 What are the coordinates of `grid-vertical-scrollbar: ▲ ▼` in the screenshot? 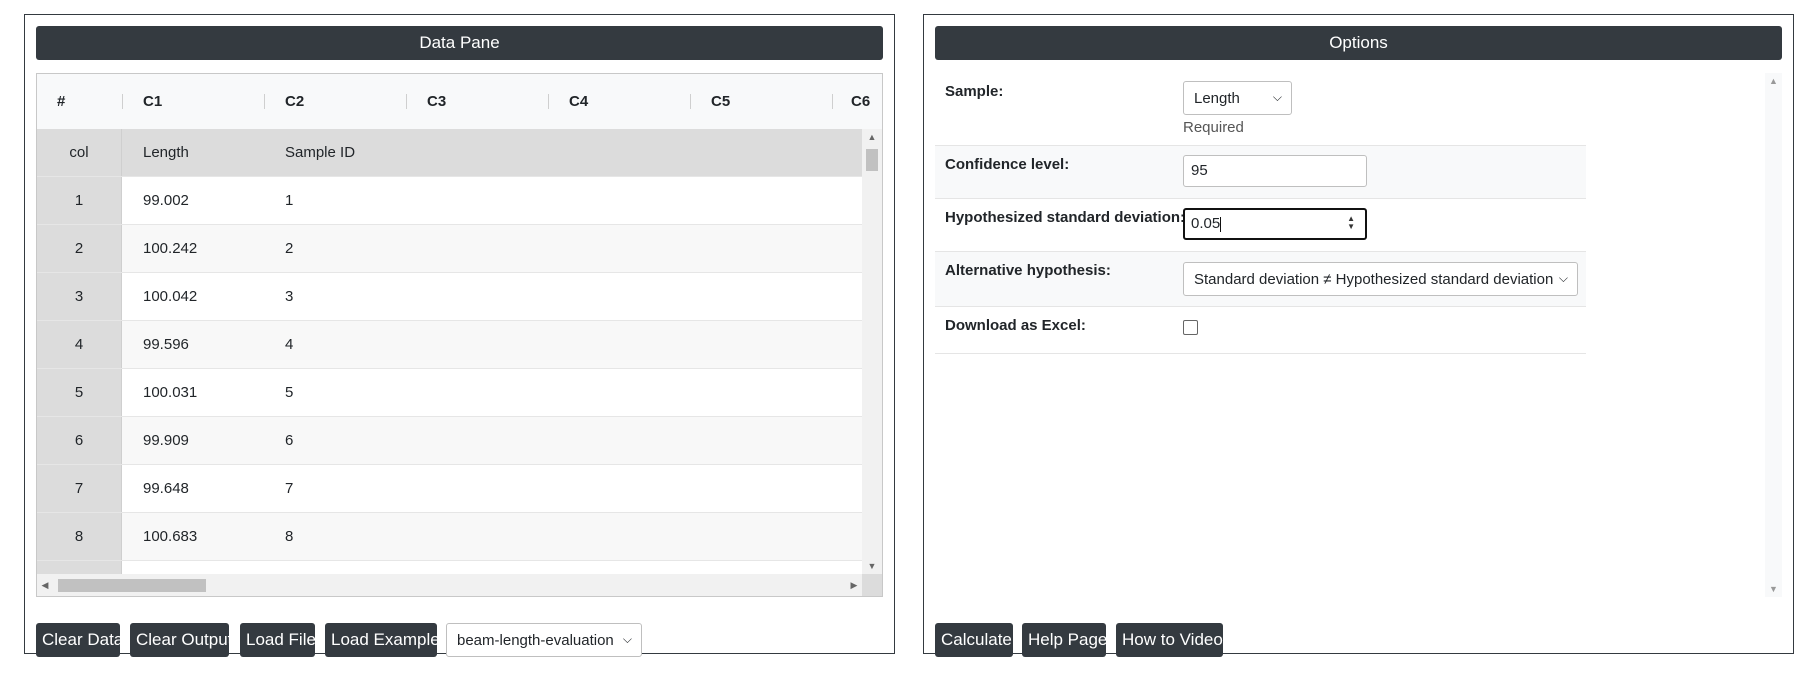 It's located at (872, 351).